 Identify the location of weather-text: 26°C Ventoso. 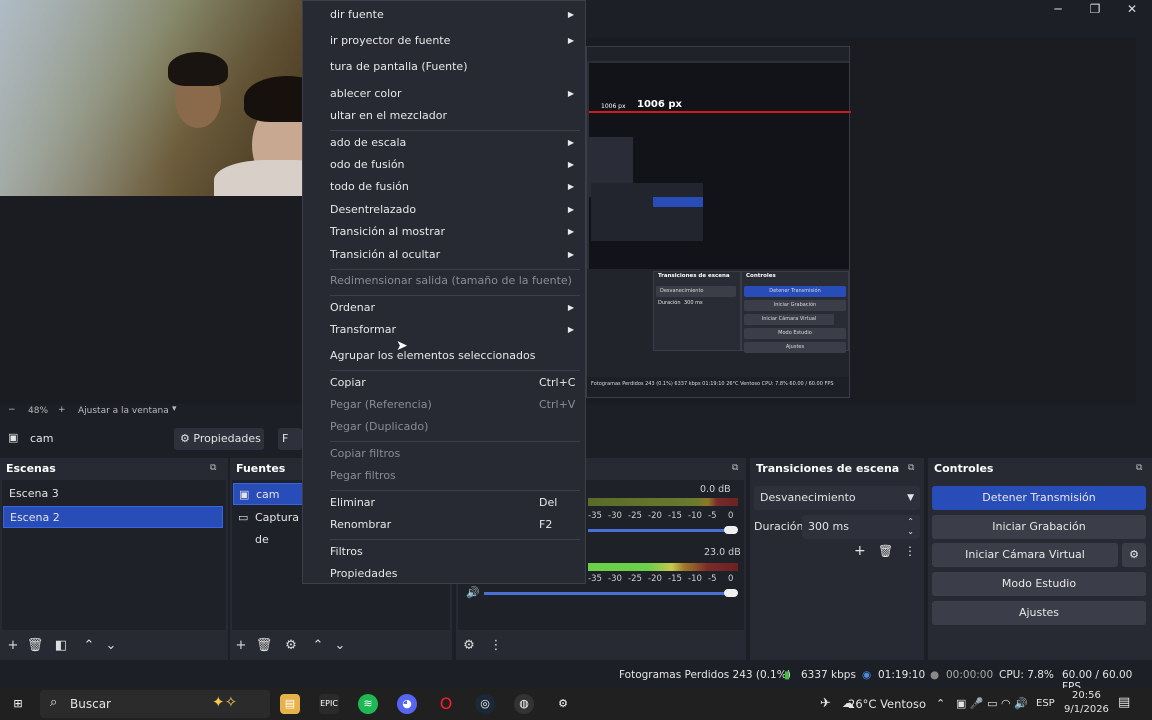
(887, 704).